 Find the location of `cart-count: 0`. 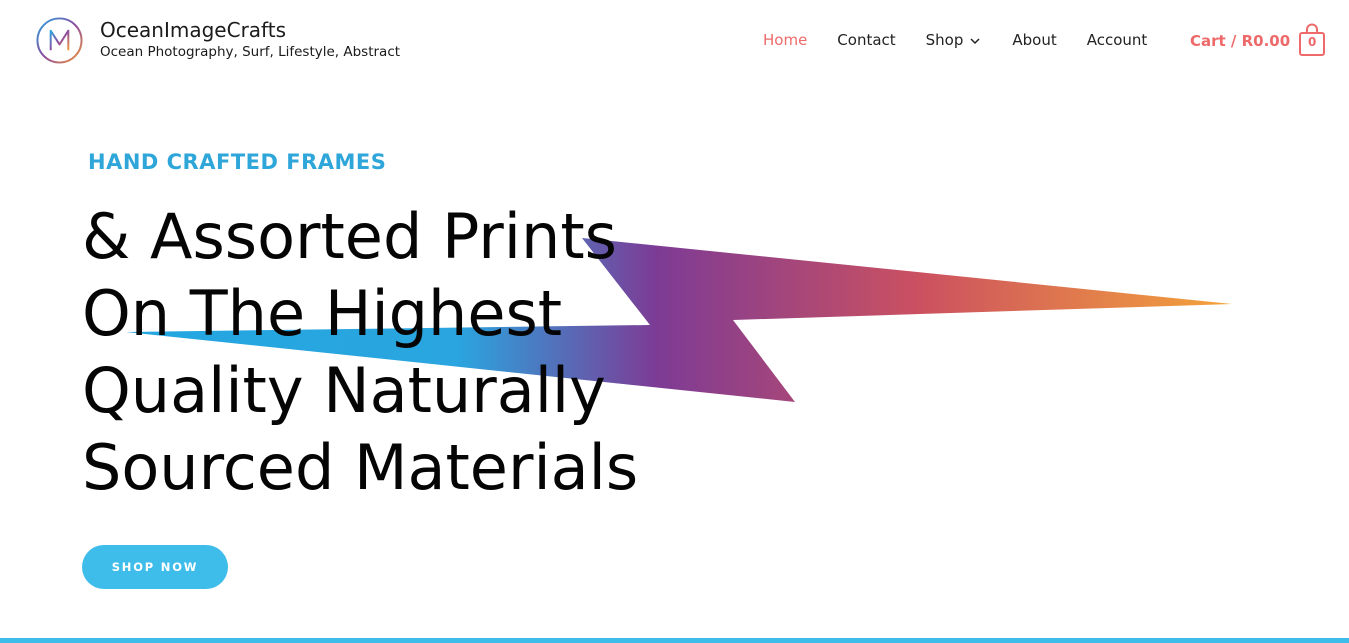

cart-count: 0 is located at coordinates (1312, 42).